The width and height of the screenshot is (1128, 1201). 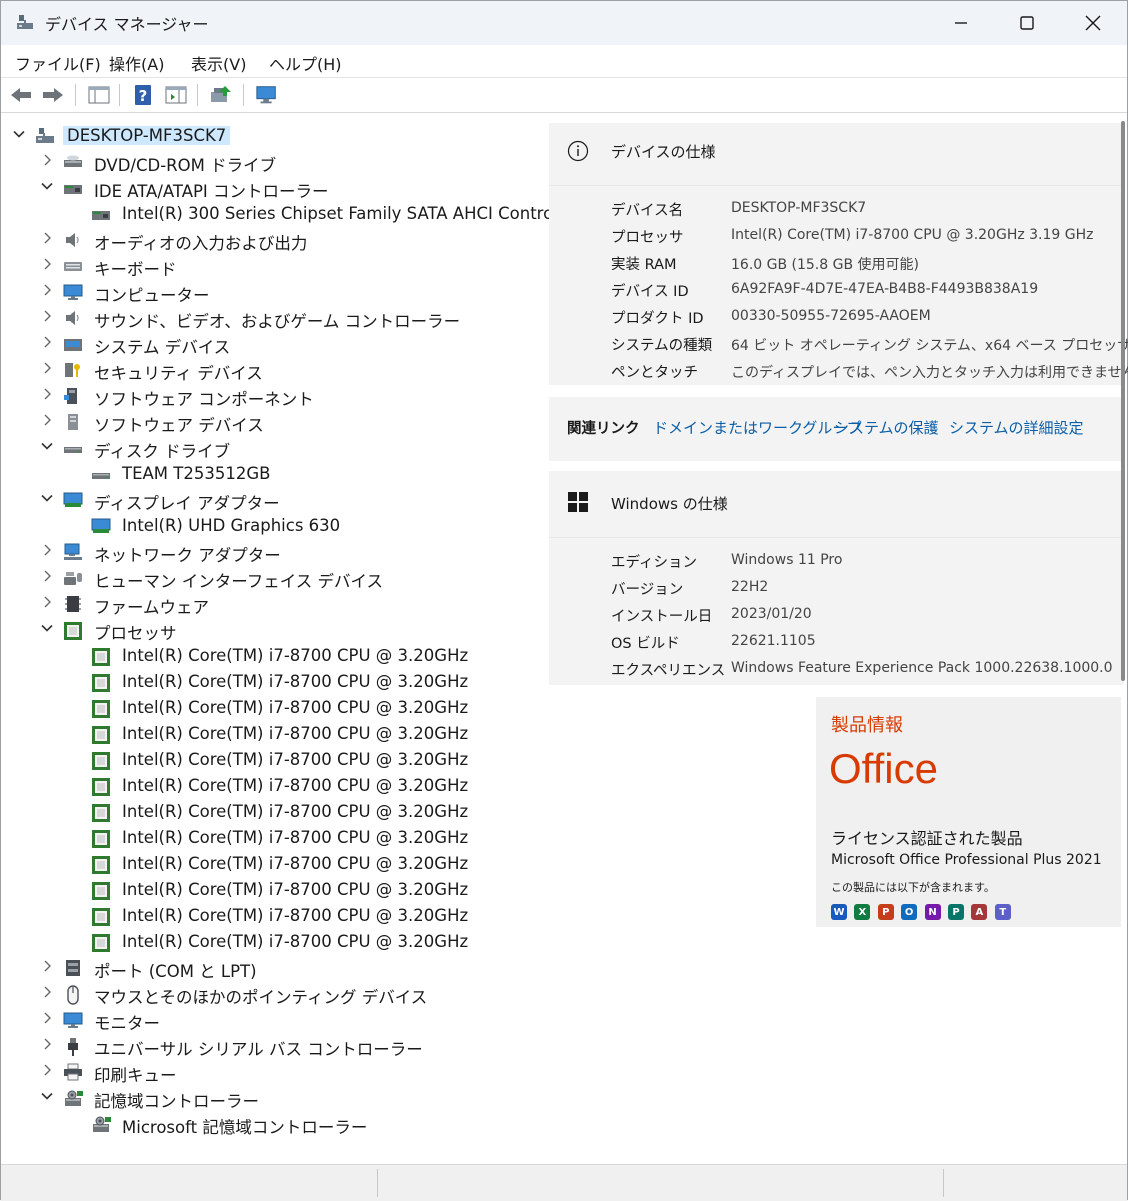 I want to click on help-button: ?, so click(x=143, y=95).